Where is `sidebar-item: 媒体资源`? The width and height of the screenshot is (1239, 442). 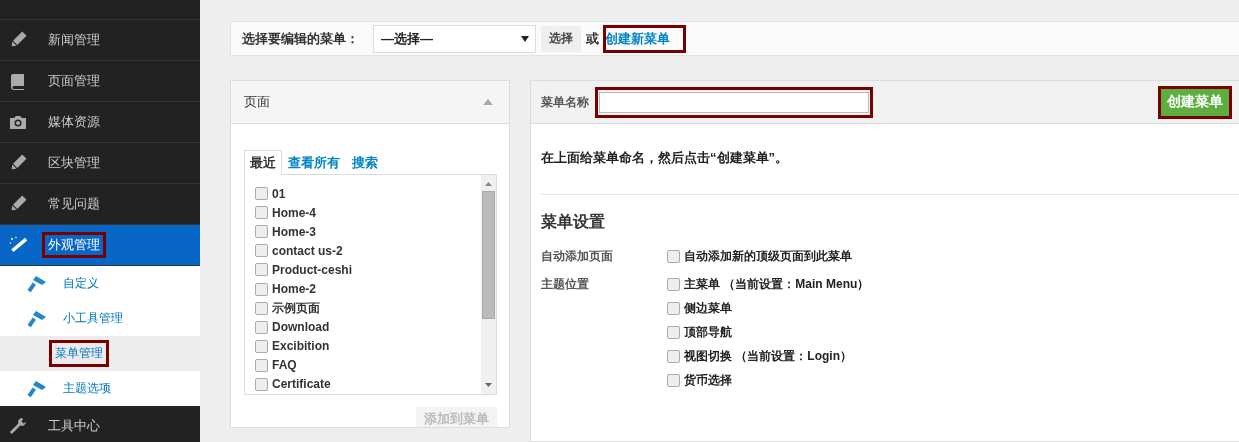
sidebar-item: 媒体资源 is located at coordinates (100, 122).